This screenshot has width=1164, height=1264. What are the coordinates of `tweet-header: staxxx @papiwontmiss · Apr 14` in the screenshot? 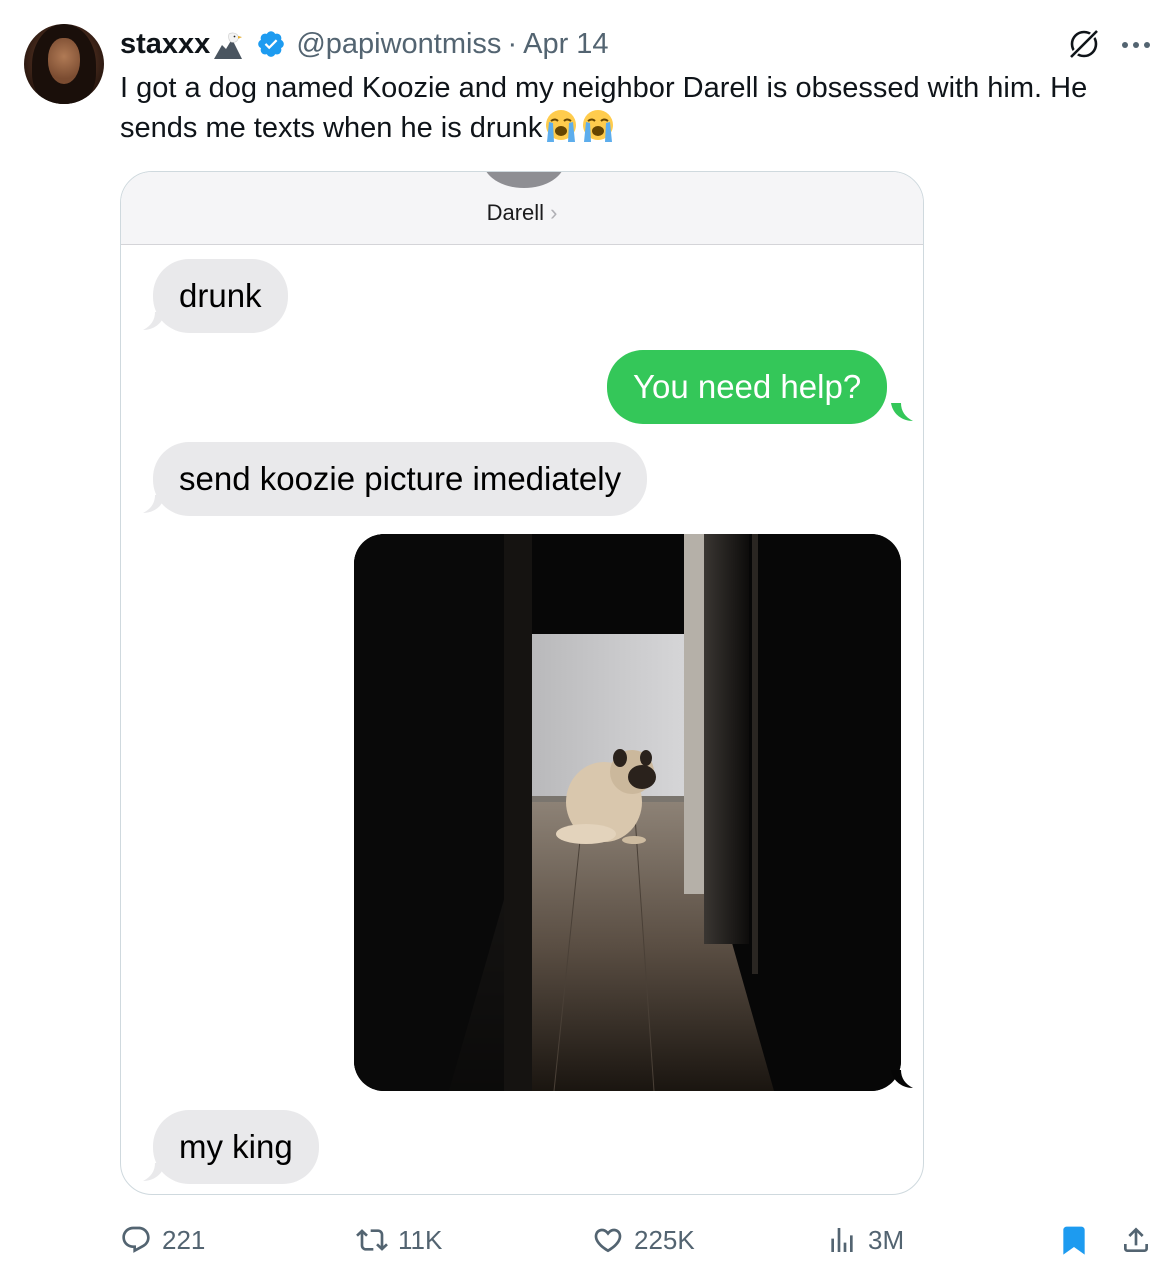 It's located at (364, 44).